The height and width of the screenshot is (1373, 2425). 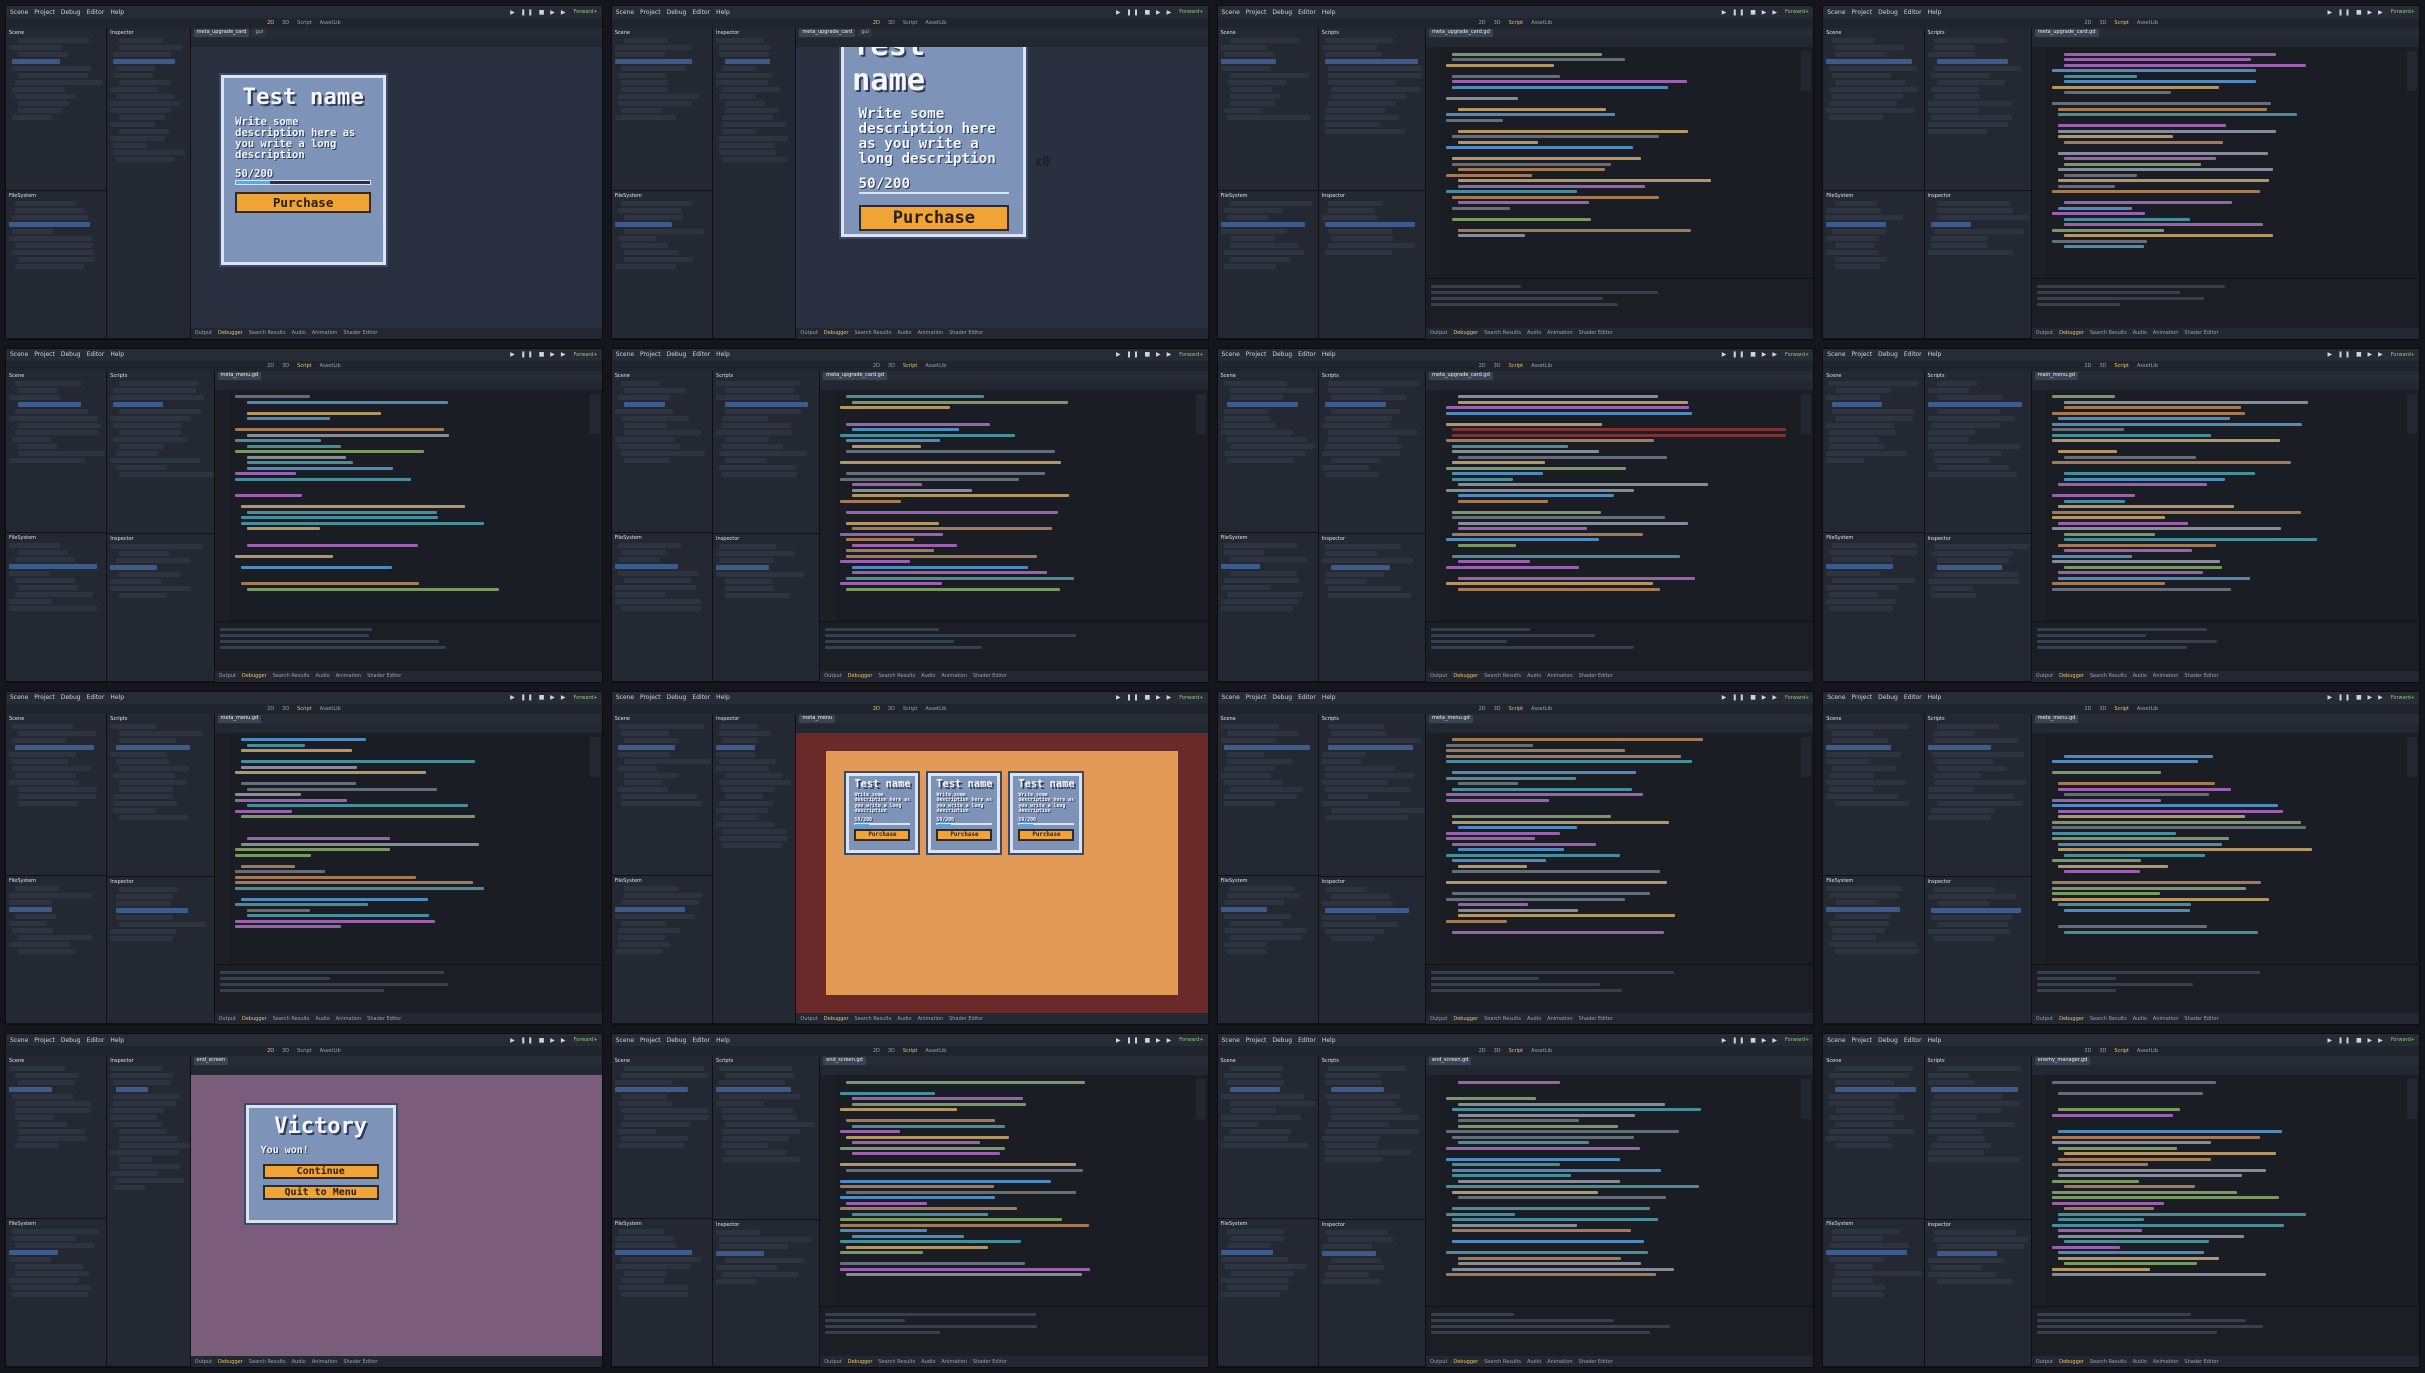 What do you see at coordinates (724, 1061) in the screenshot?
I see `dock-title: Scripts` at bounding box center [724, 1061].